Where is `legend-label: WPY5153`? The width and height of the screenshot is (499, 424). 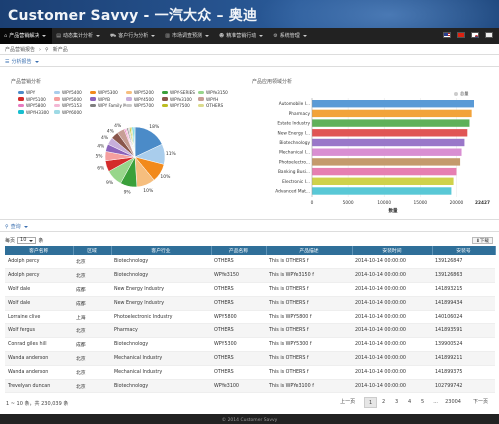 legend-label: WPY5153 is located at coordinates (72, 105).